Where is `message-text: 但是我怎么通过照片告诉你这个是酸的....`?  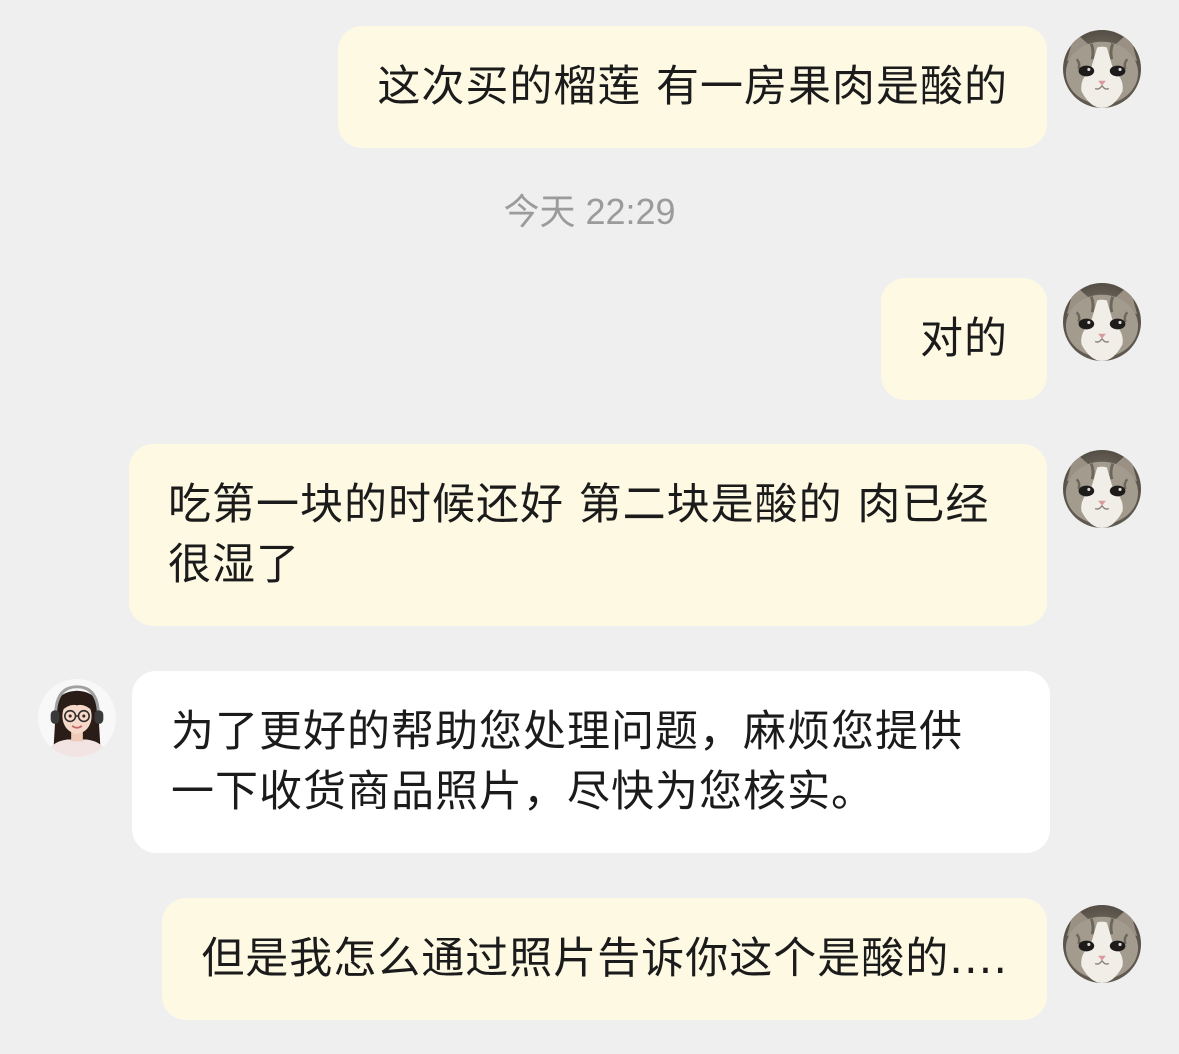 message-text: 但是我怎么通过照片告诉你这个是酸的.... is located at coordinates (604, 959).